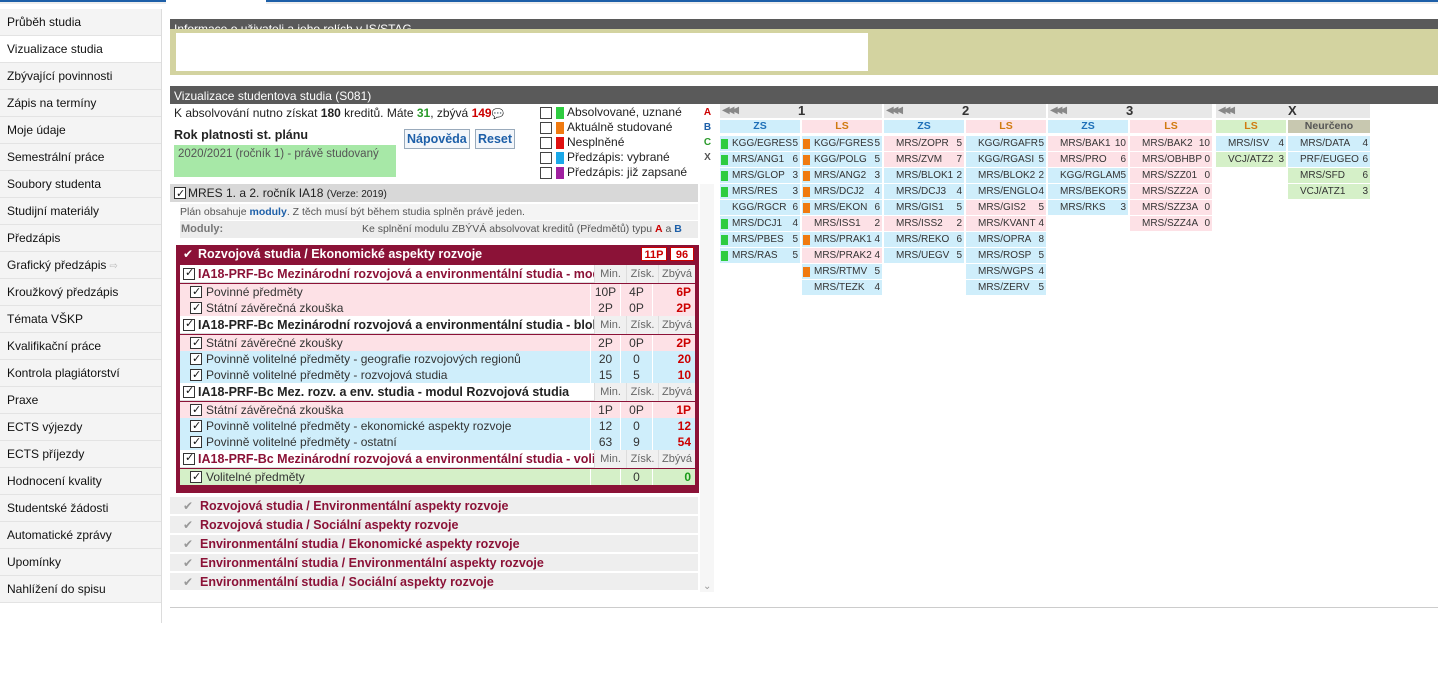 This screenshot has width=1438, height=698. What do you see at coordinates (1006, 175) in the screenshot?
I see `subject-cell: MRS/BLOK2 2` at bounding box center [1006, 175].